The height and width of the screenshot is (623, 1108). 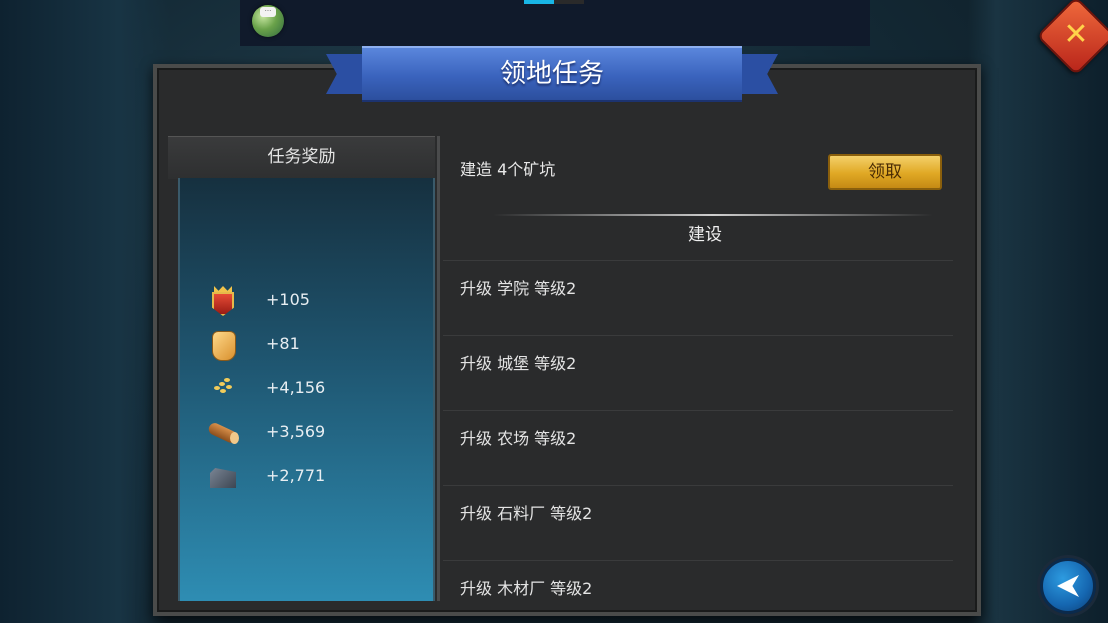 I want to click on reward-heading: 任务奖励, so click(x=301, y=157).